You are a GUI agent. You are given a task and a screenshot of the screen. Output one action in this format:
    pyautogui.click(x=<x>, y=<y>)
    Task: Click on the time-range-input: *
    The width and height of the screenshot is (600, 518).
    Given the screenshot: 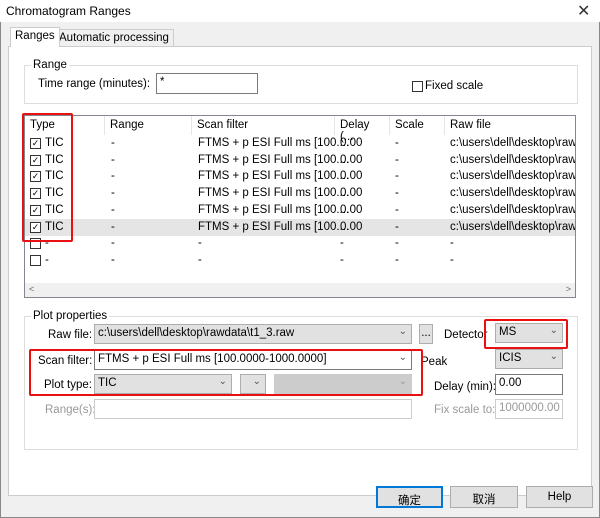 What is the action you would take?
    pyautogui.click(x=207, y=83)
    